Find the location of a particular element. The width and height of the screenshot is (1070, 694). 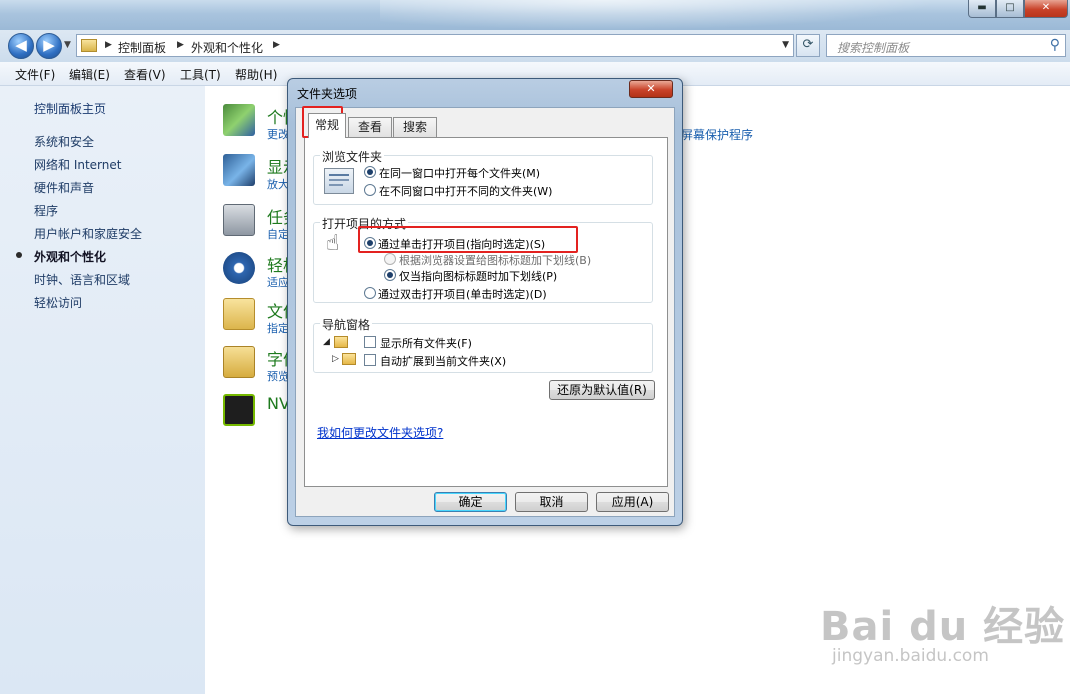

restore-defaults-button: 还原为默认值(R) is located at coordinates (602, 390).